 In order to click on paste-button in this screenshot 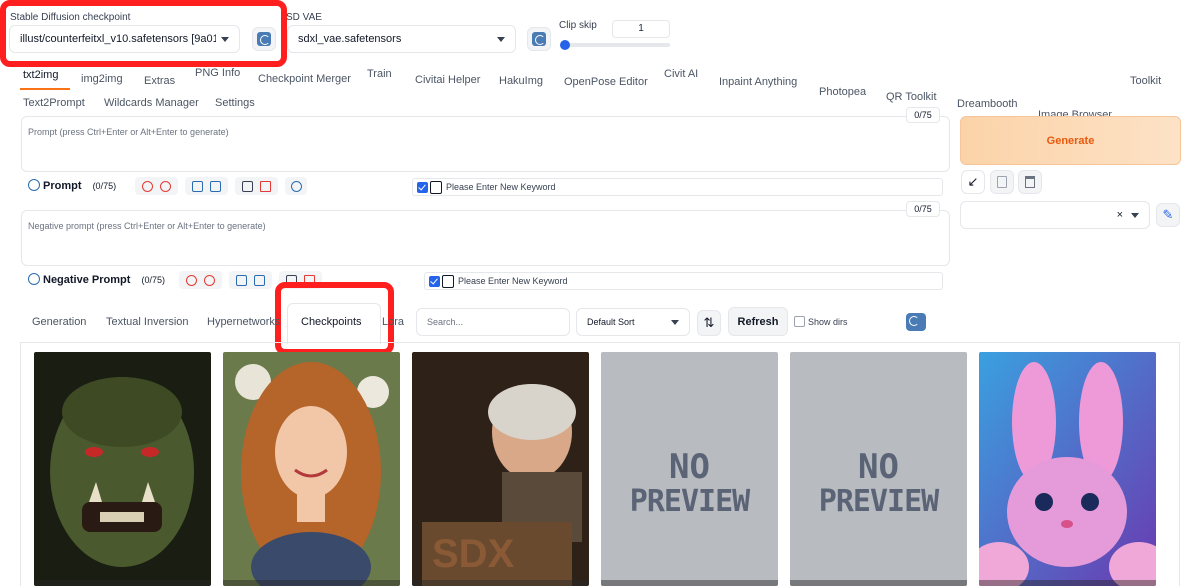, I will do `click(1002, 182)`.